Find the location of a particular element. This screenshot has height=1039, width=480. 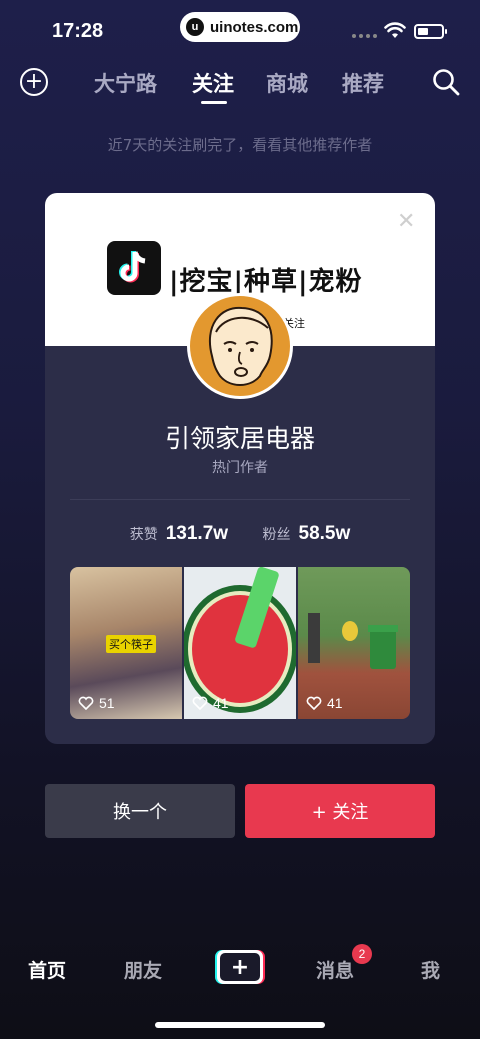

switch-button: 换一个 is located at coordinates (140, 811).